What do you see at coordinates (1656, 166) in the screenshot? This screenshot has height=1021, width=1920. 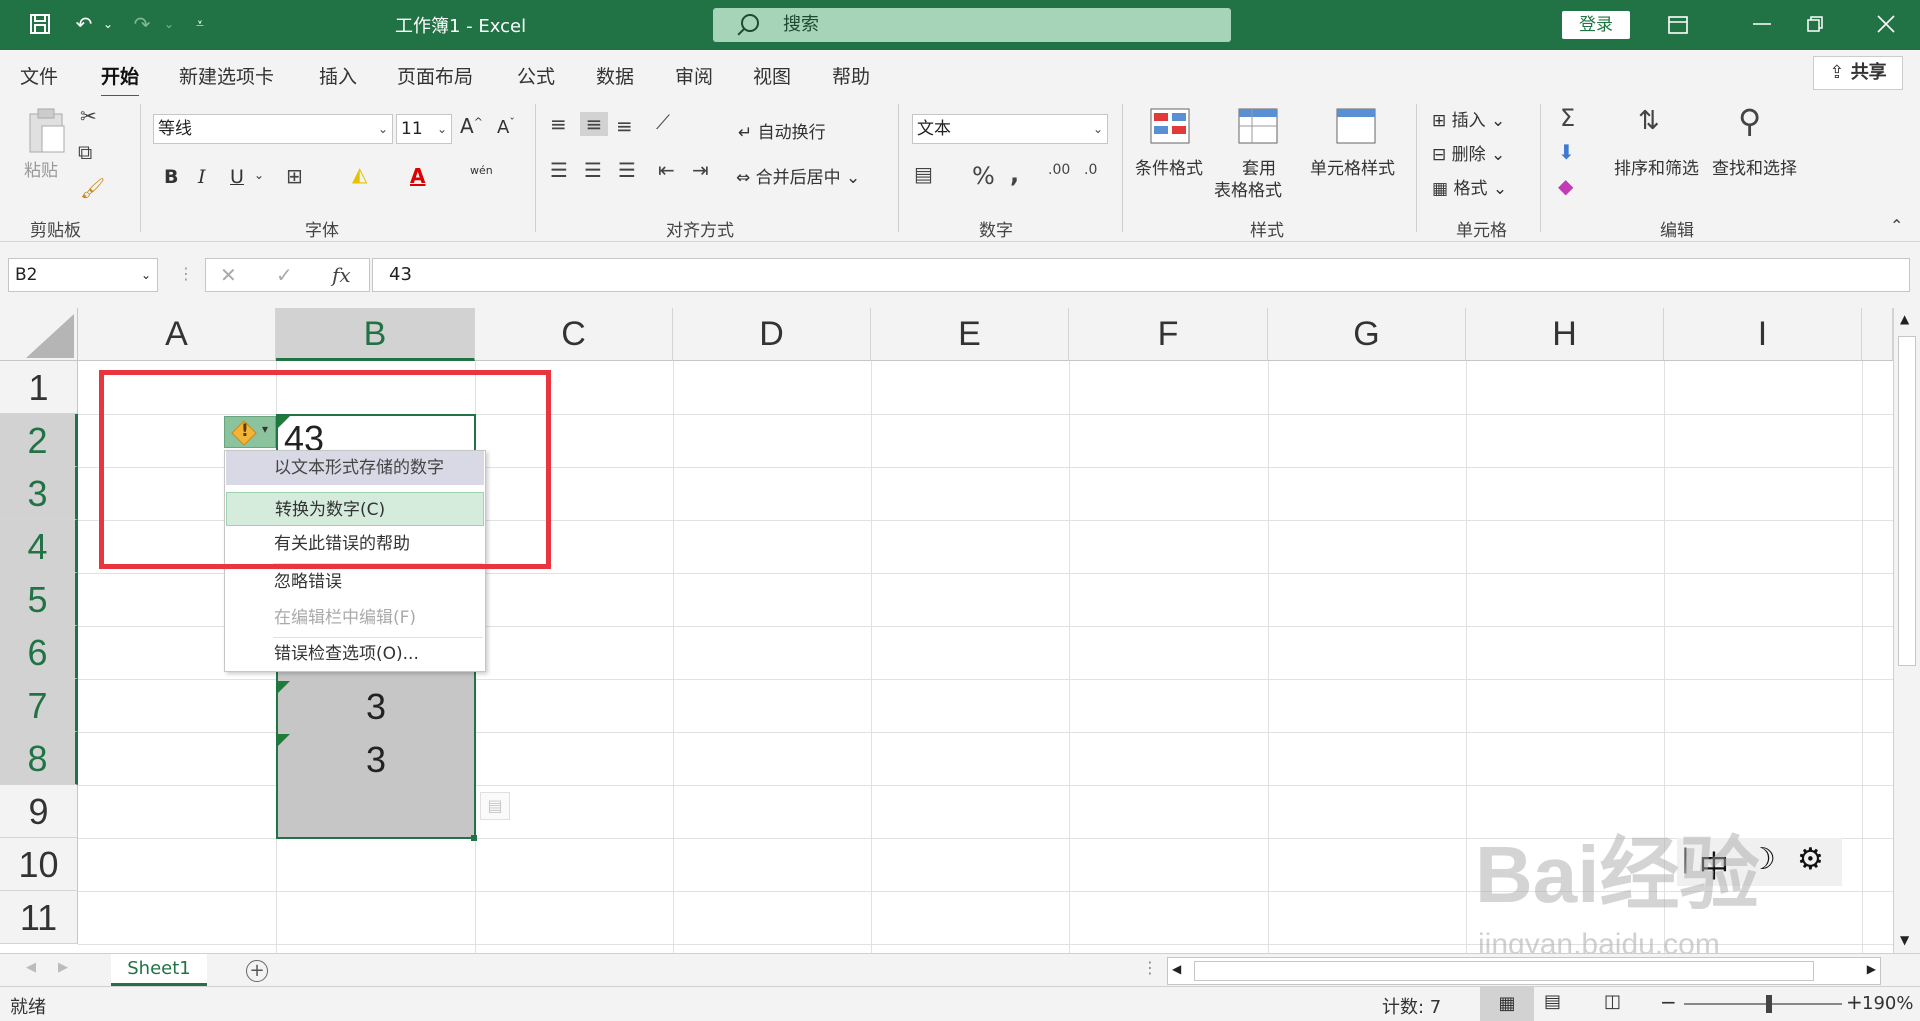 I see `sort-filter-button: 排序和筛选` at bounding box center [1656, 166].